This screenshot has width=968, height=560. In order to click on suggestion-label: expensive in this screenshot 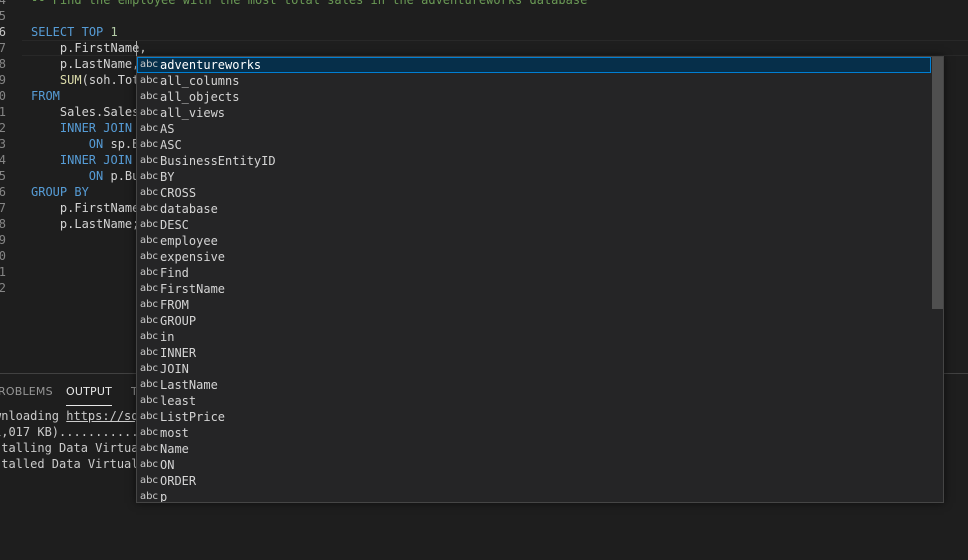, I will do `click(193, 257)`.